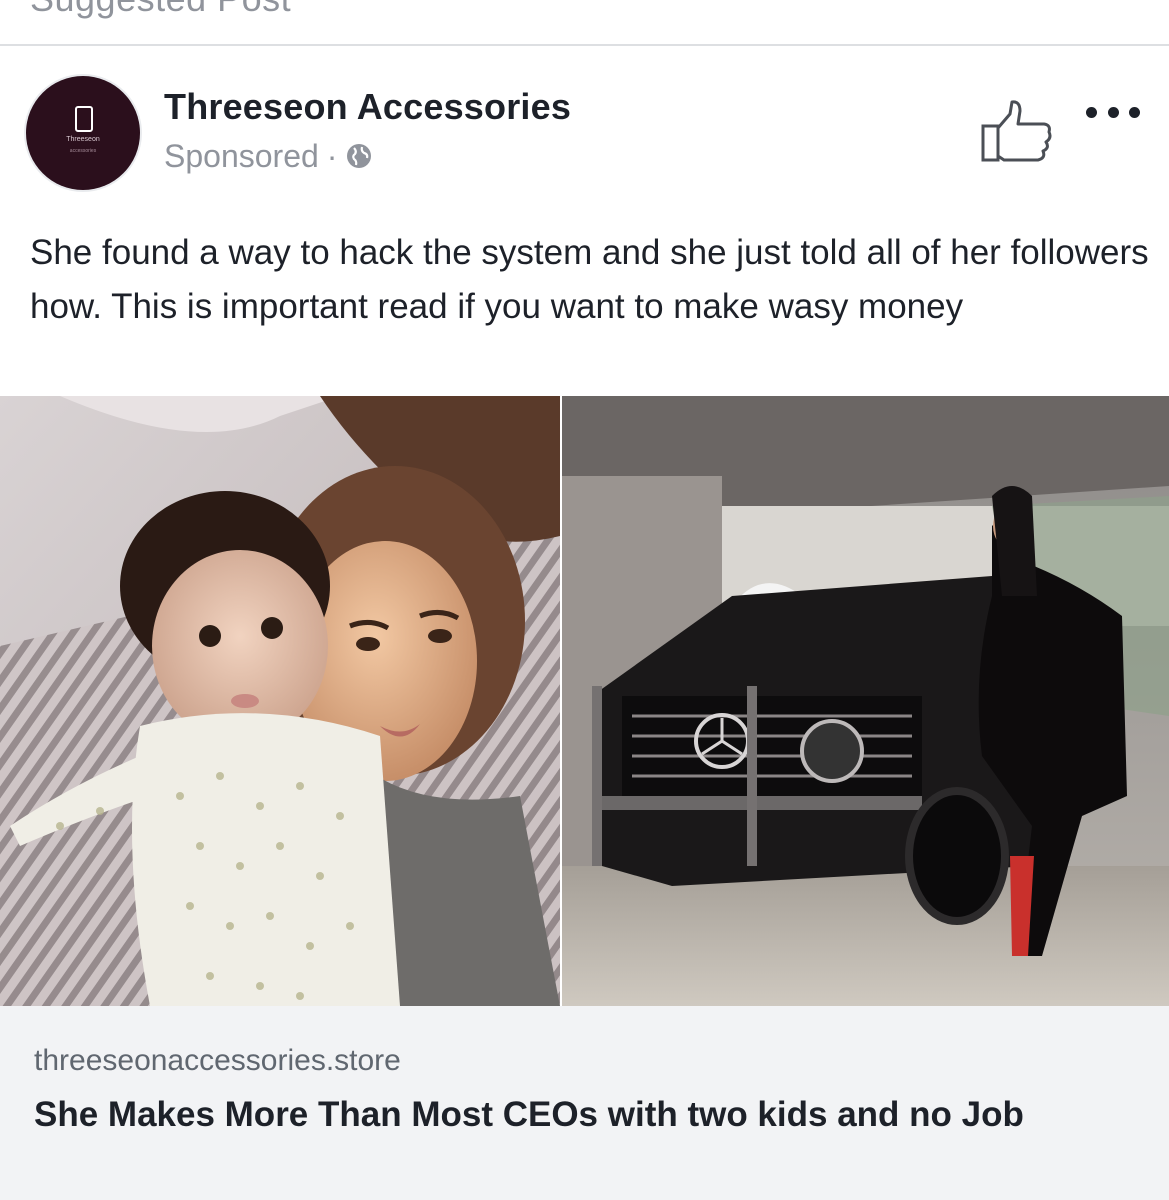 The width and height of the screenshot is (1169, 1200). I want to click on section-header: Suggested Post, so click(160, 10).